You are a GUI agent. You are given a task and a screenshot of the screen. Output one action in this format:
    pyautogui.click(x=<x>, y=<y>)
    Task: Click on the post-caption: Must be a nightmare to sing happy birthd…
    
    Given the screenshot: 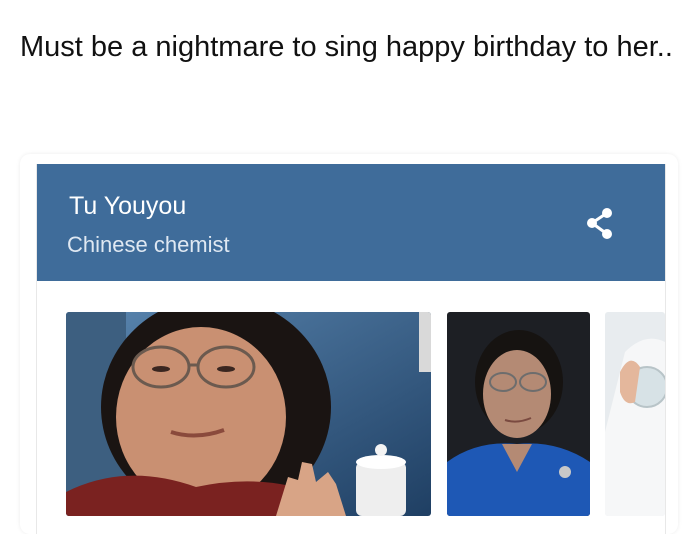 What is the action you would take?
    pyautogui.click(x=346, y=47)
    